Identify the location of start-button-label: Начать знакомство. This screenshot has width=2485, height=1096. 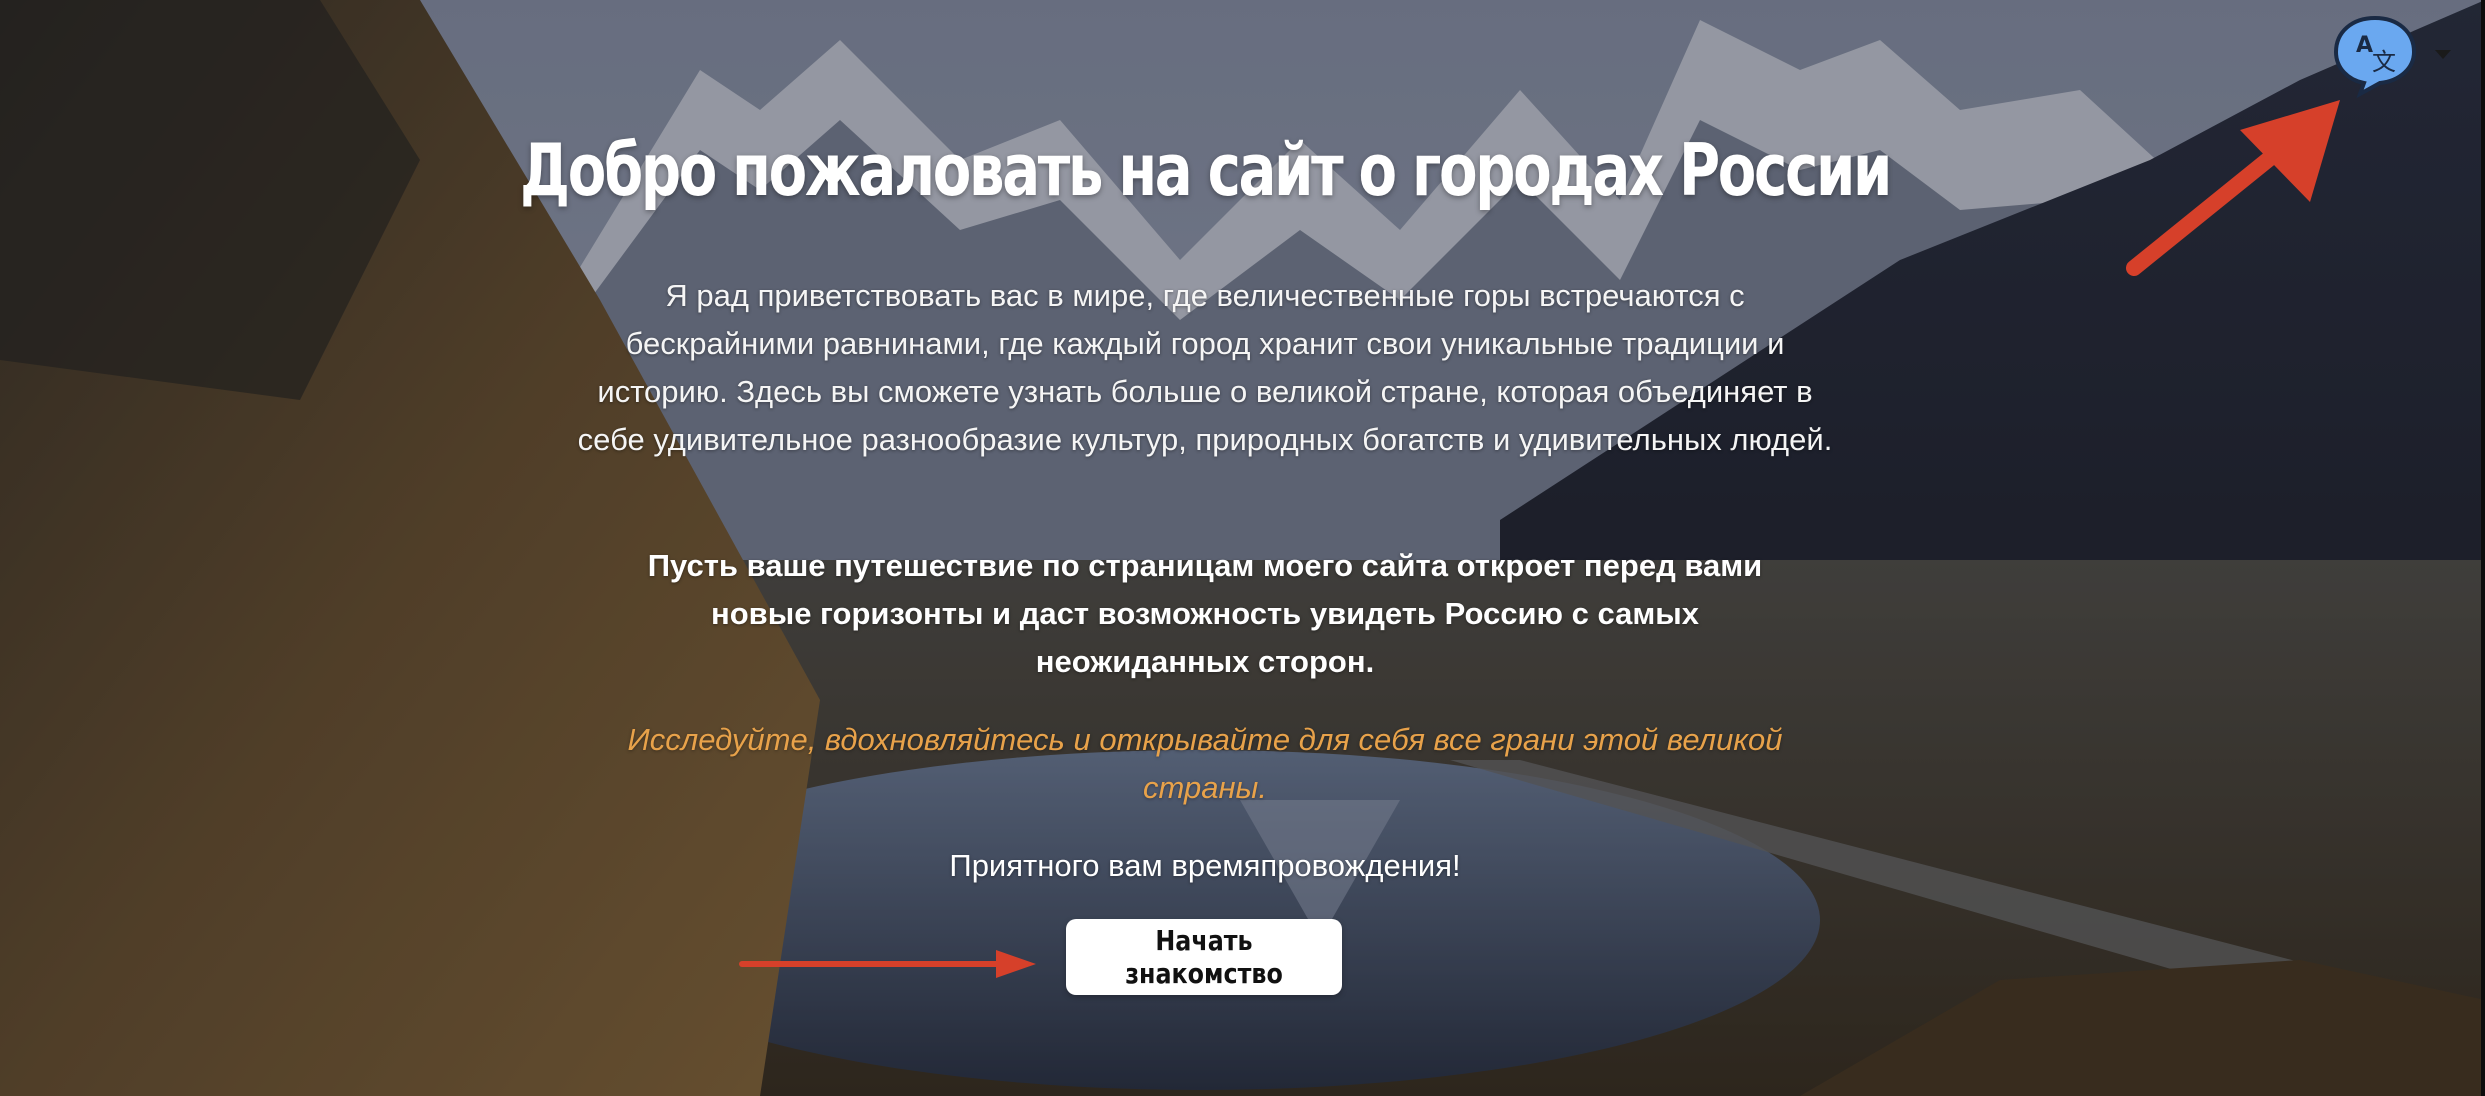
(1204, 957).